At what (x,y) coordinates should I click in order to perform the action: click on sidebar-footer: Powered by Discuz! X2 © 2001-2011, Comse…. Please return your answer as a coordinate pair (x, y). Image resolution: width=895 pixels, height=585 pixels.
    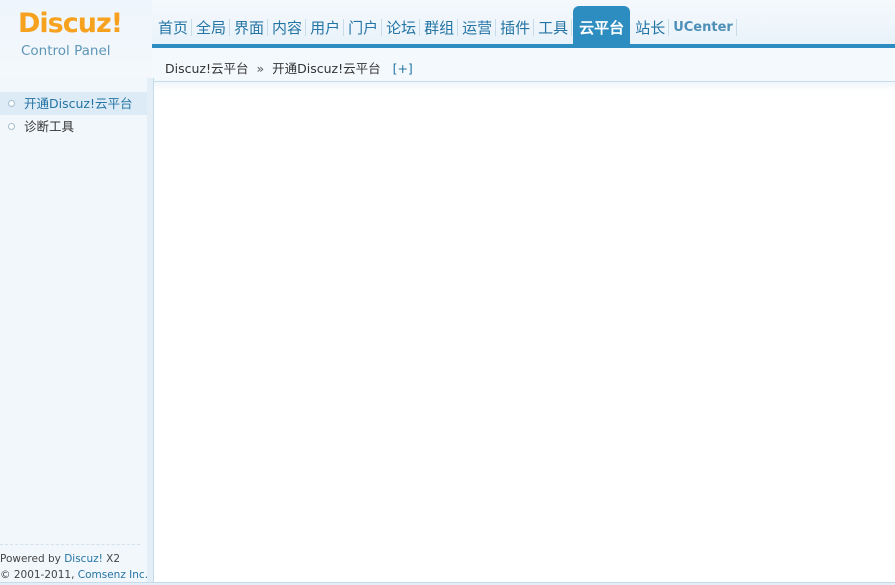
    Looking at the image, I should click on (74, 563).